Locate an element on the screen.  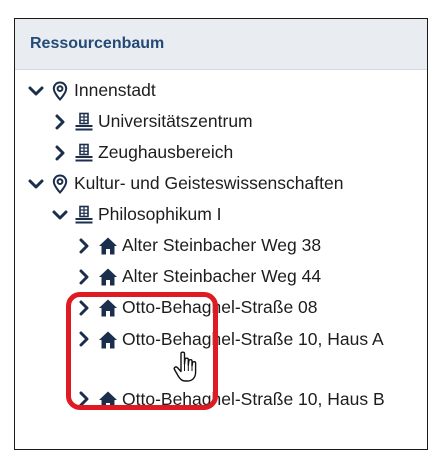
tree-item-label: Zeughausbereich is located at coordinates (166, 152).